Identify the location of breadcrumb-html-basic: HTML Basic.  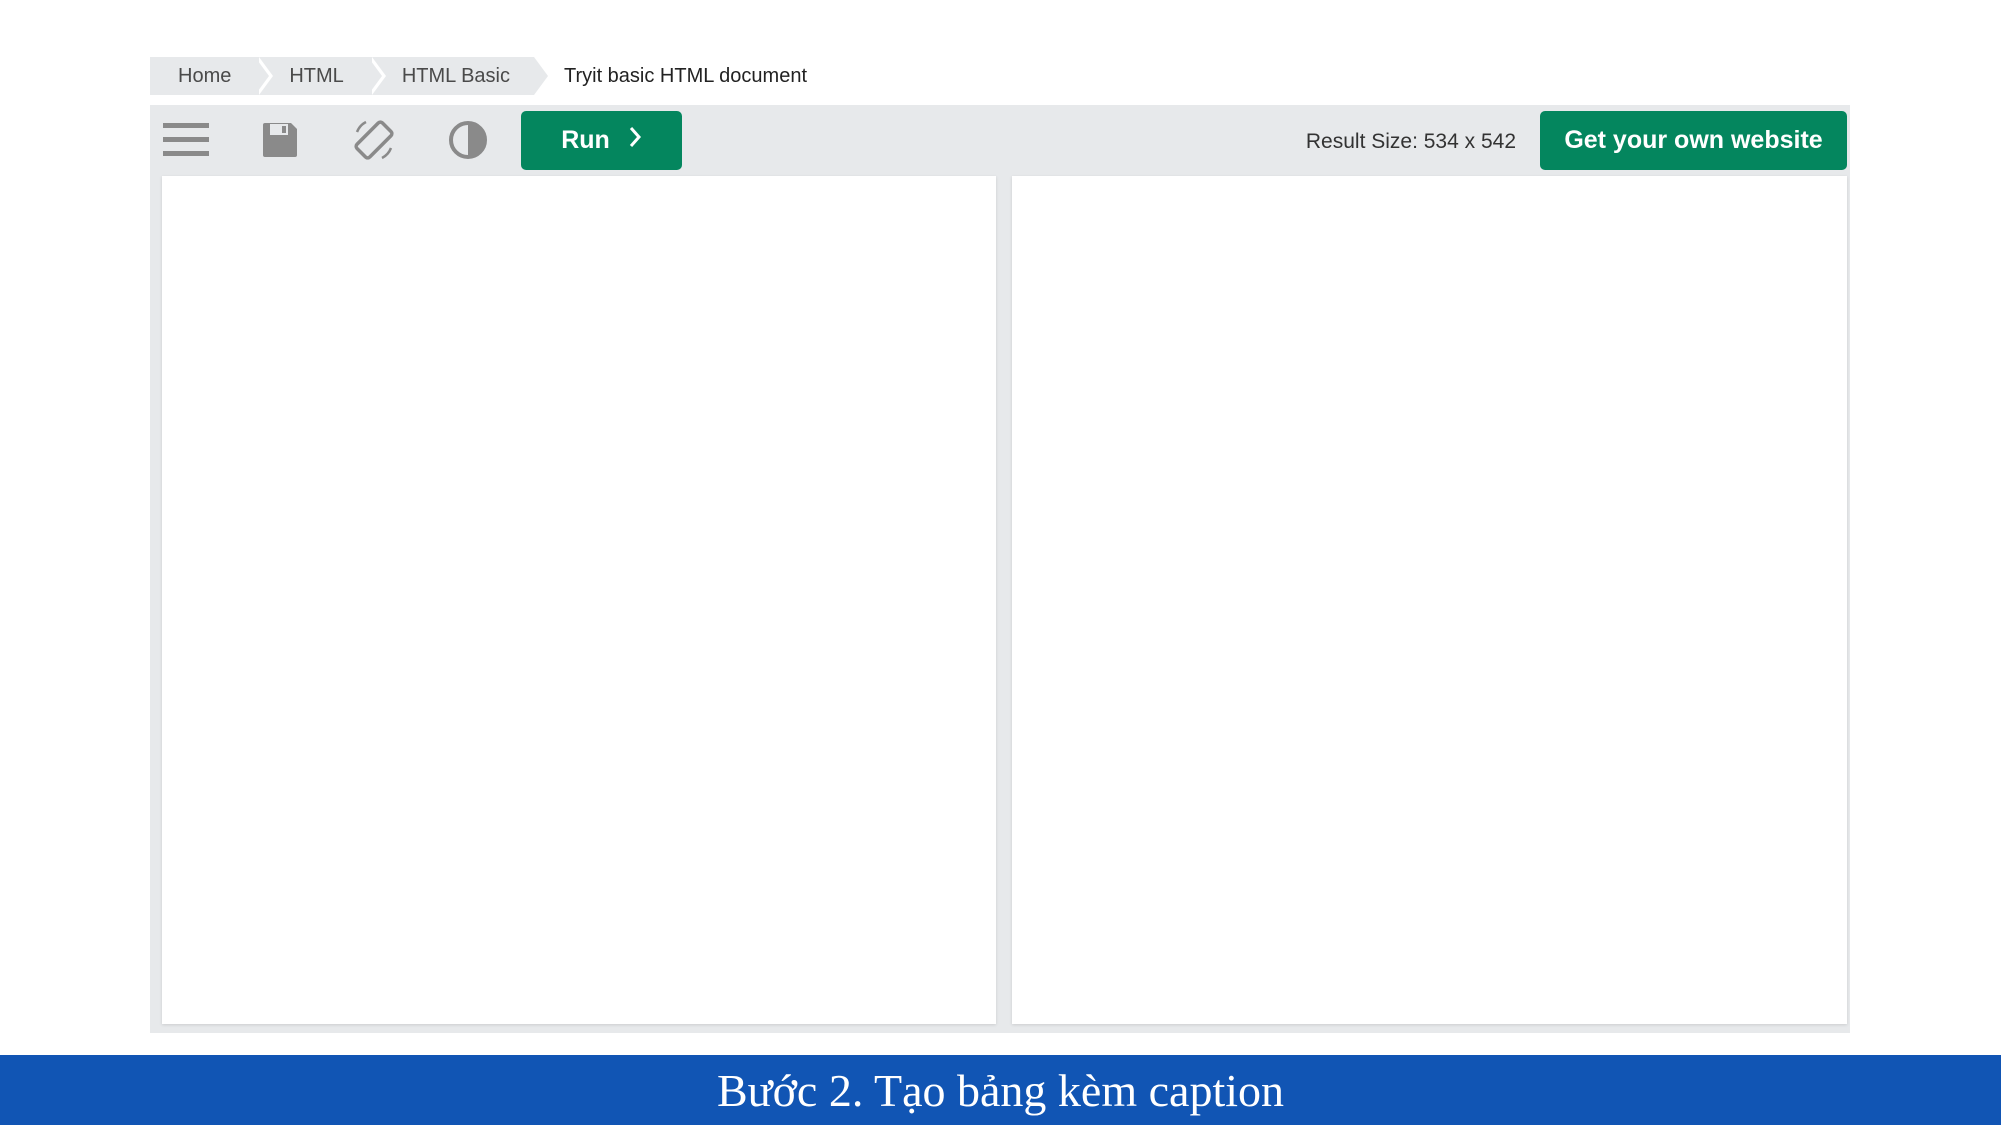
(460, 76).